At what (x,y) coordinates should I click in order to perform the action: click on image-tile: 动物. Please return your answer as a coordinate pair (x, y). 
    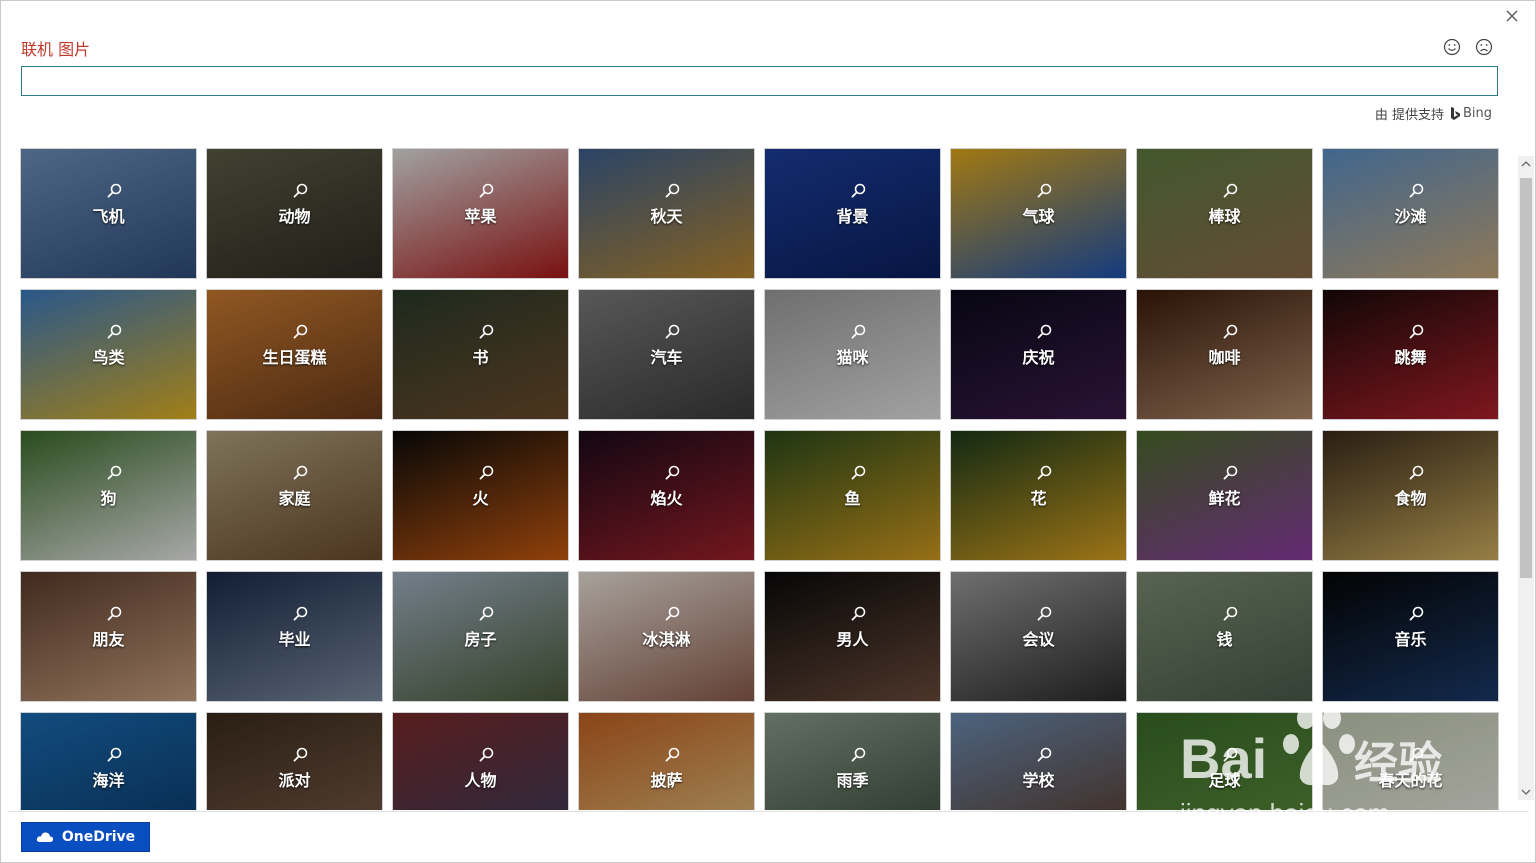
    Looking at the image, I should click on (294, 213).